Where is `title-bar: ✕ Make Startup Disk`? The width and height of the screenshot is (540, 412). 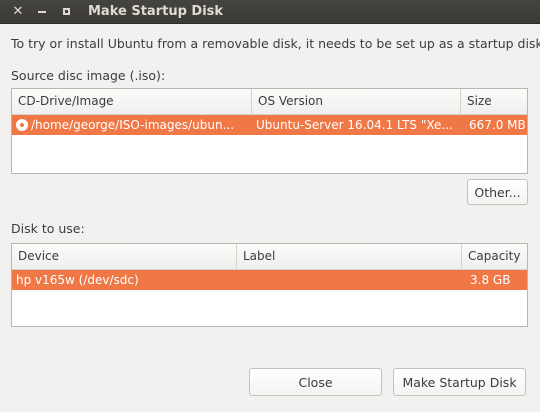 title-bar: ✕ Make Startup Disk is located at coordinates (270, 12).